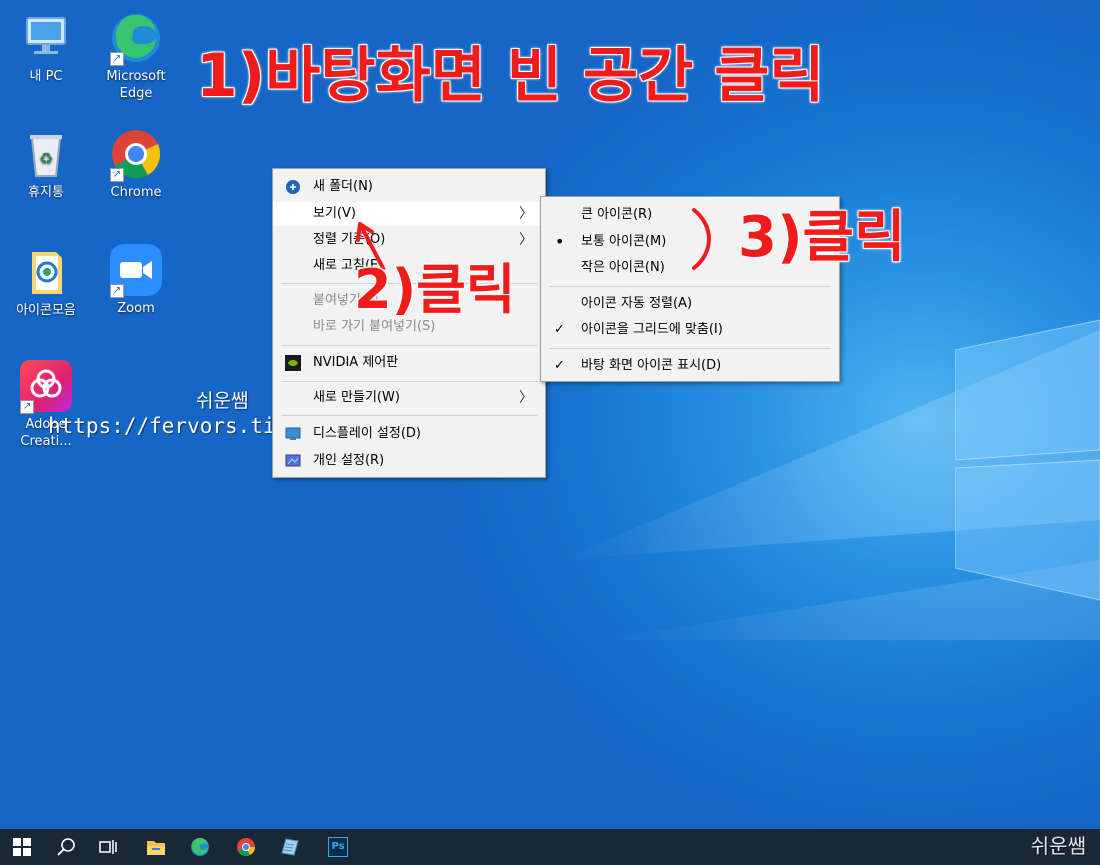  I want to click on annotation-step1: 1)바탕화면 빈 공간 클릭, so click(510, 76).